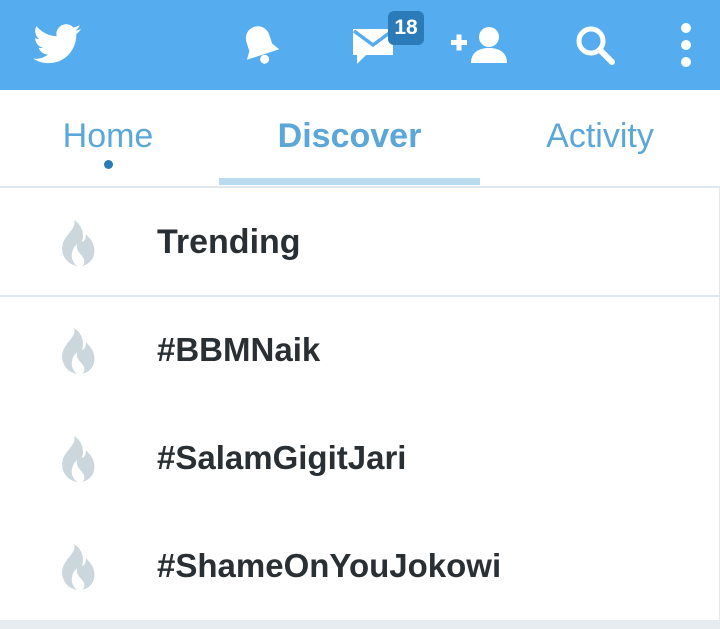 This screenshot has width=720, height=629. I want to click on trend-label: #SalamGigitJari, so click(282, 457).